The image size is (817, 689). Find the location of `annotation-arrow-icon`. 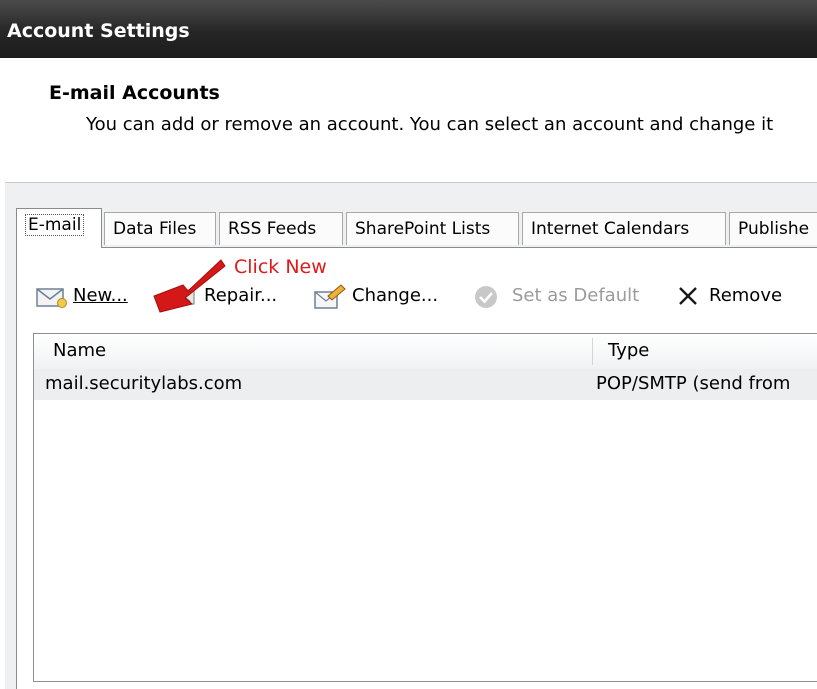

annotation-arrow-icon is located at coordinates (189, 286).